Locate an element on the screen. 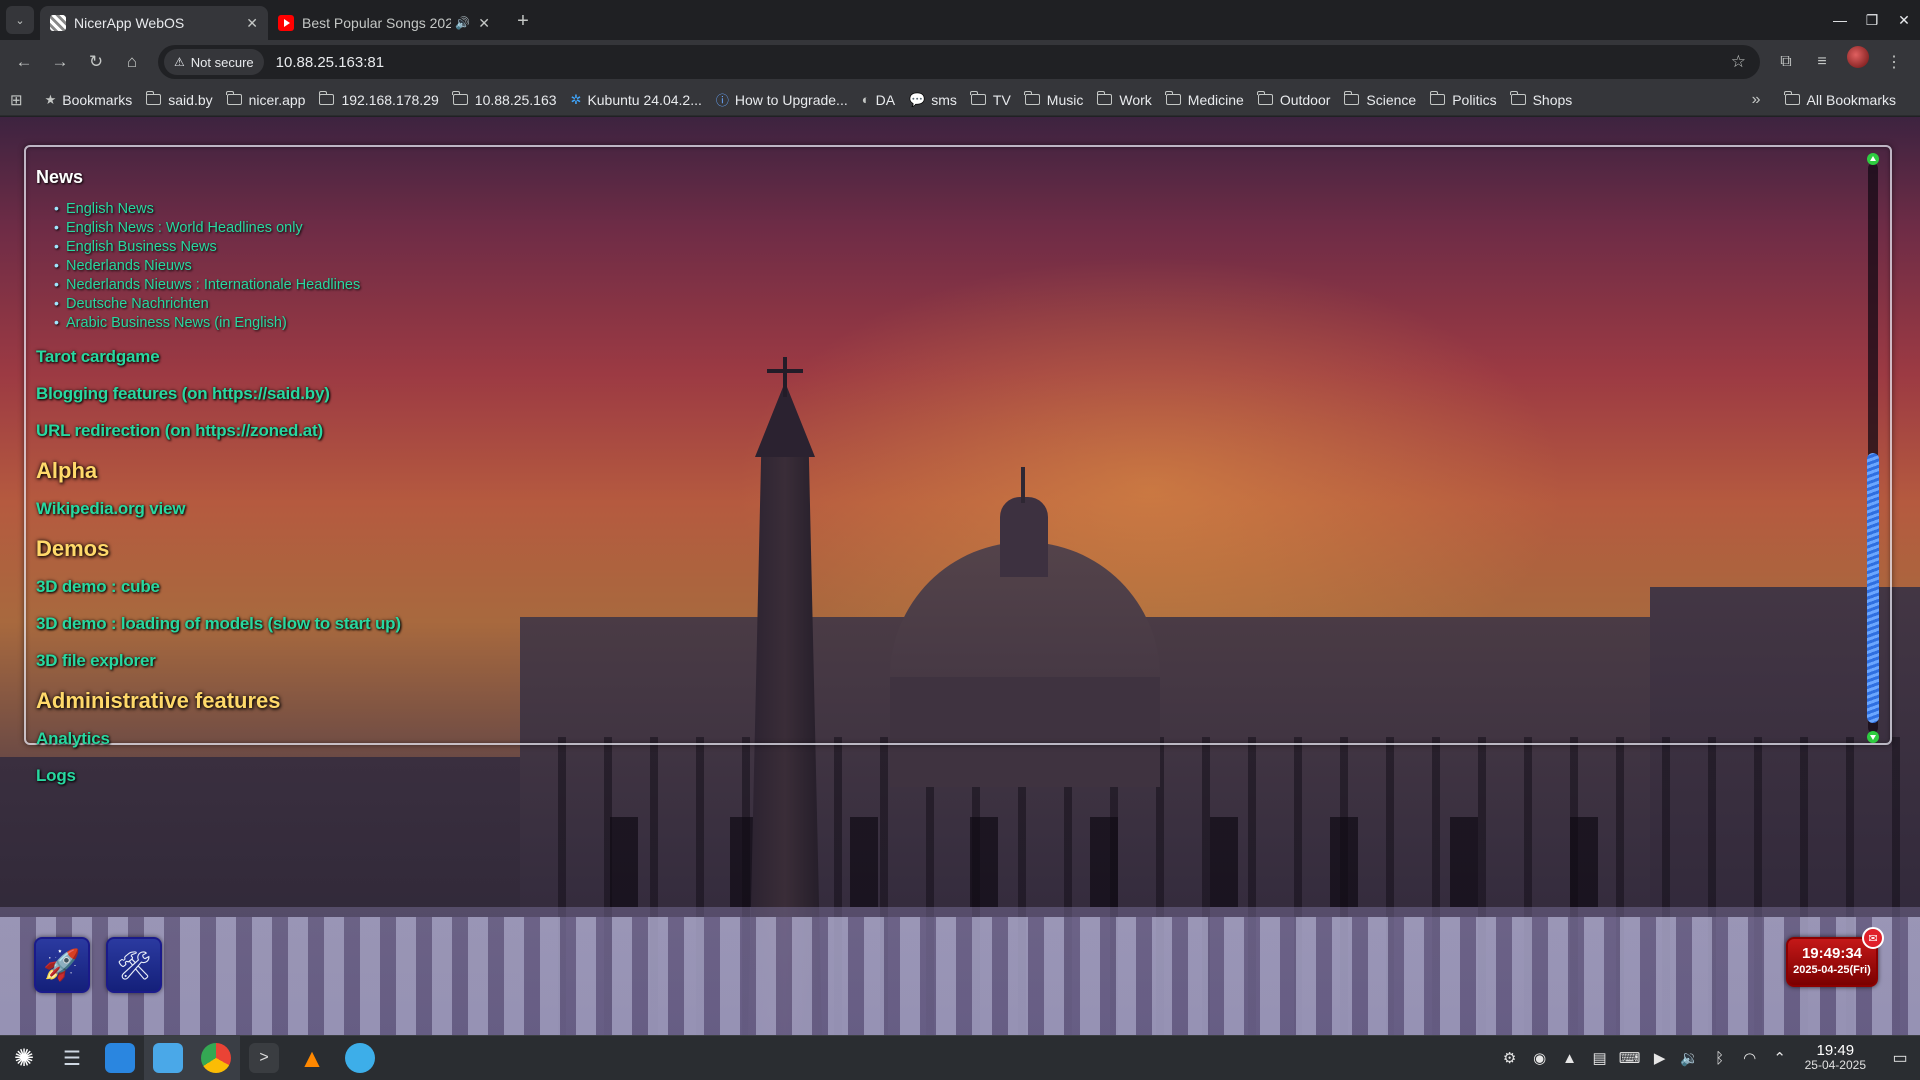 Image resolution: width=1920 pixels, height=1080 pixels. bookmark-item: Science is located at coordinates (1379, 99).